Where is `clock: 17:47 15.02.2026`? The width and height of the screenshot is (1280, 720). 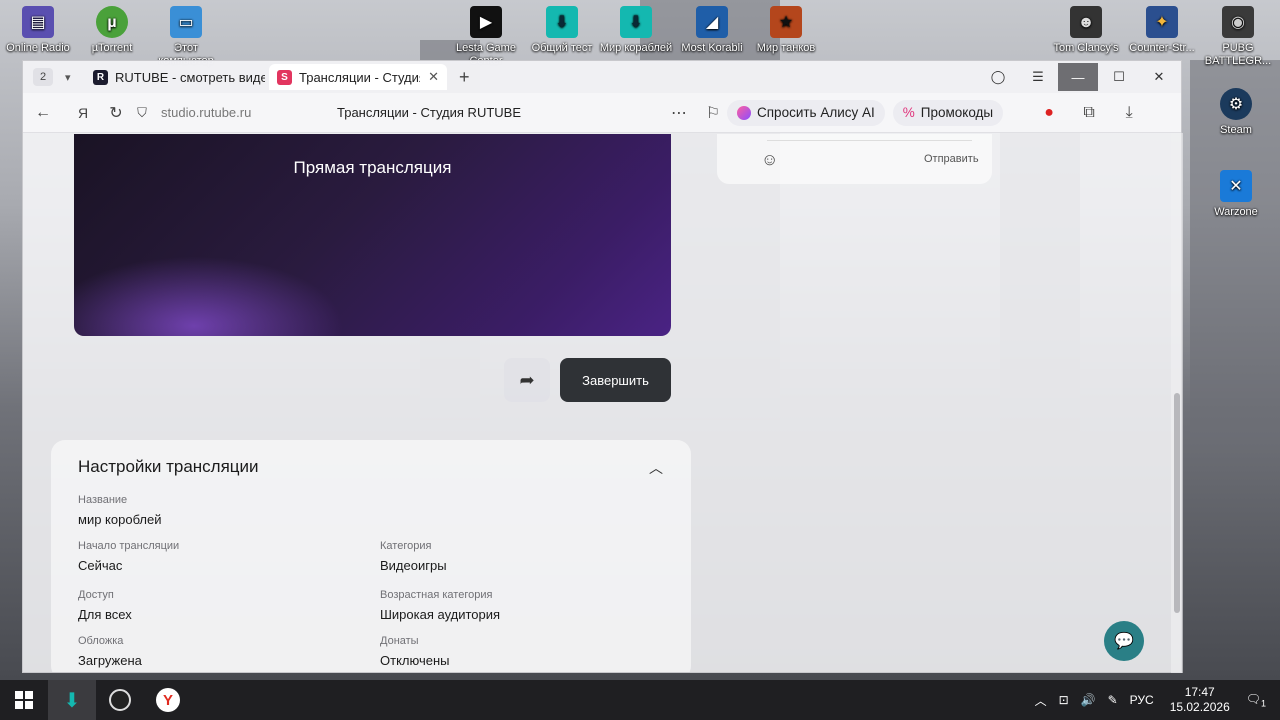
clock: 17:47 15.02.2026 is located at coordinates (1200, 700).